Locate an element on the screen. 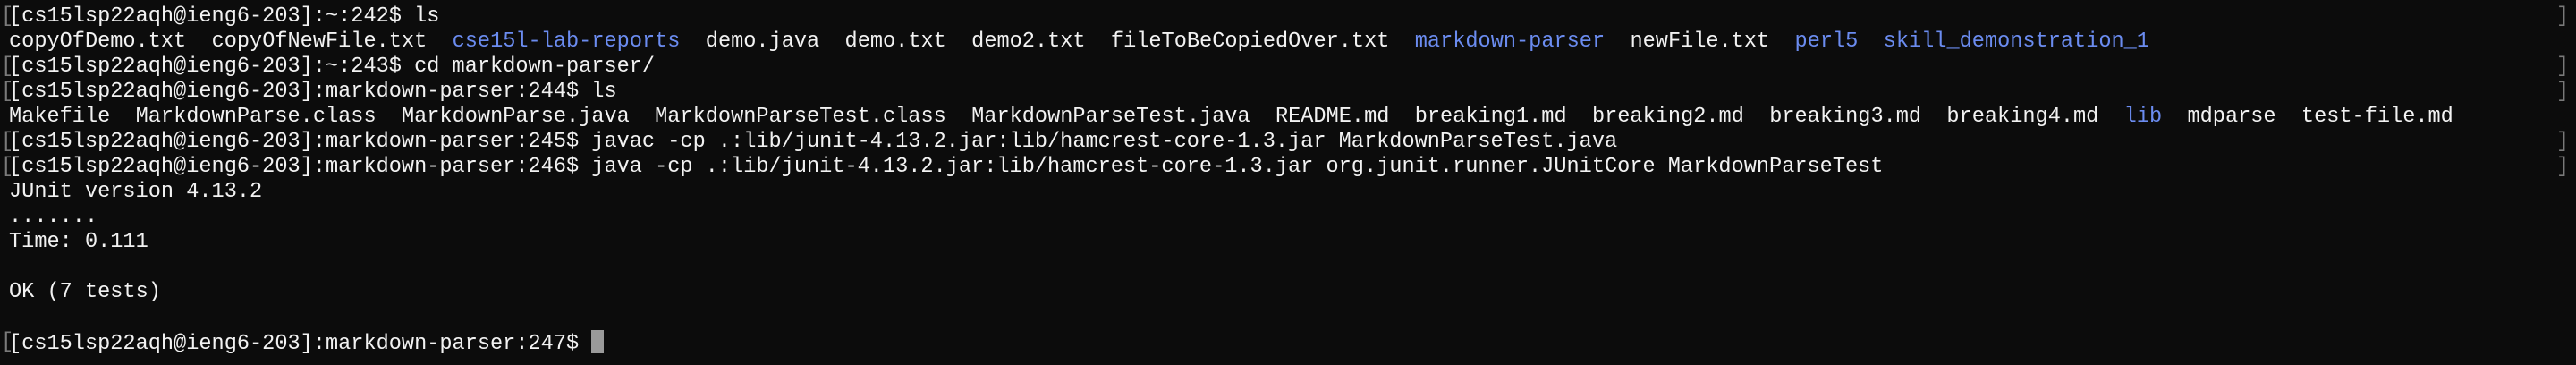 This screenshot has height=365, width=2576. file-entry: MarkdownParseTest.java is located at coordinates (1110, 117).